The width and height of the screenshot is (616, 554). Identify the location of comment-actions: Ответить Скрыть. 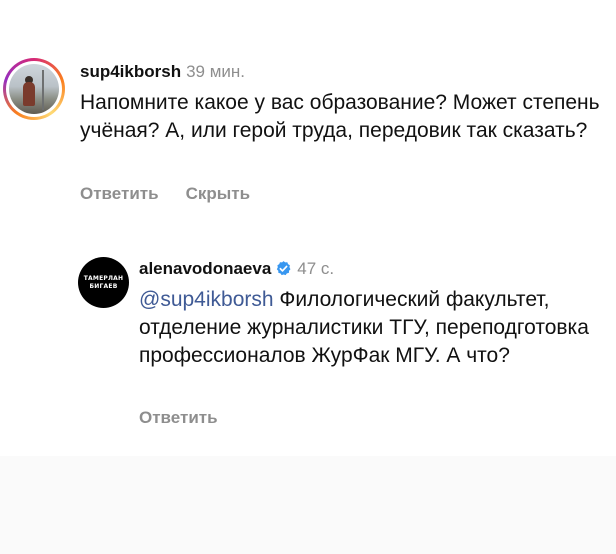
(178, 194).